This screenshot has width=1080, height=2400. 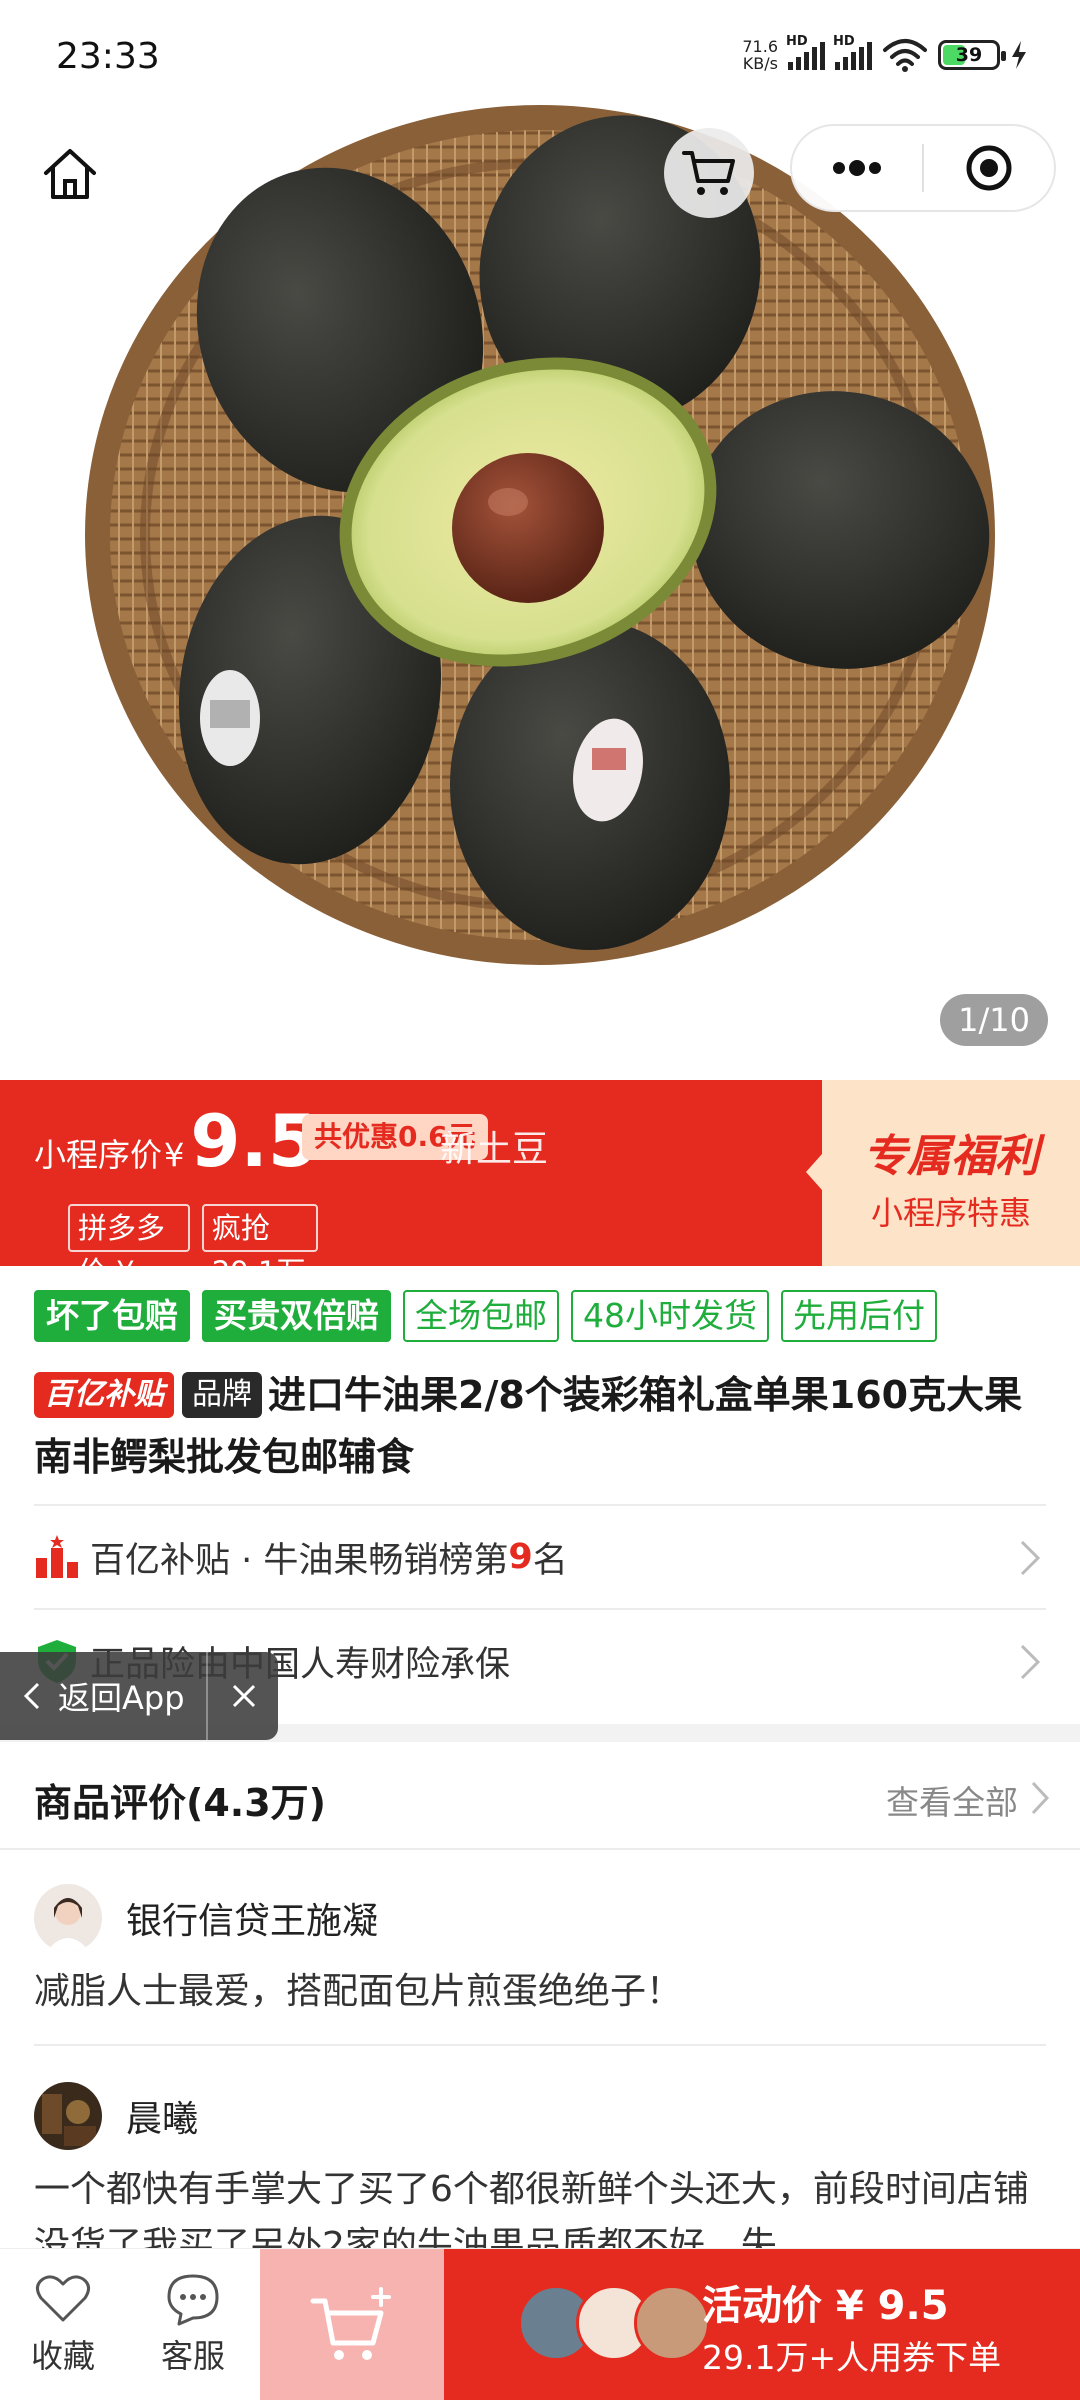 I want to click on mini-program-capsule, so click(x=923, y=168).